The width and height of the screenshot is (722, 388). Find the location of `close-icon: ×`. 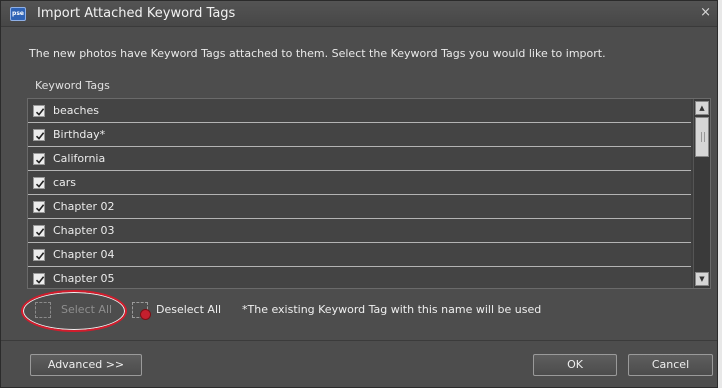

close-icon: × is located at coordinates (705, 12).